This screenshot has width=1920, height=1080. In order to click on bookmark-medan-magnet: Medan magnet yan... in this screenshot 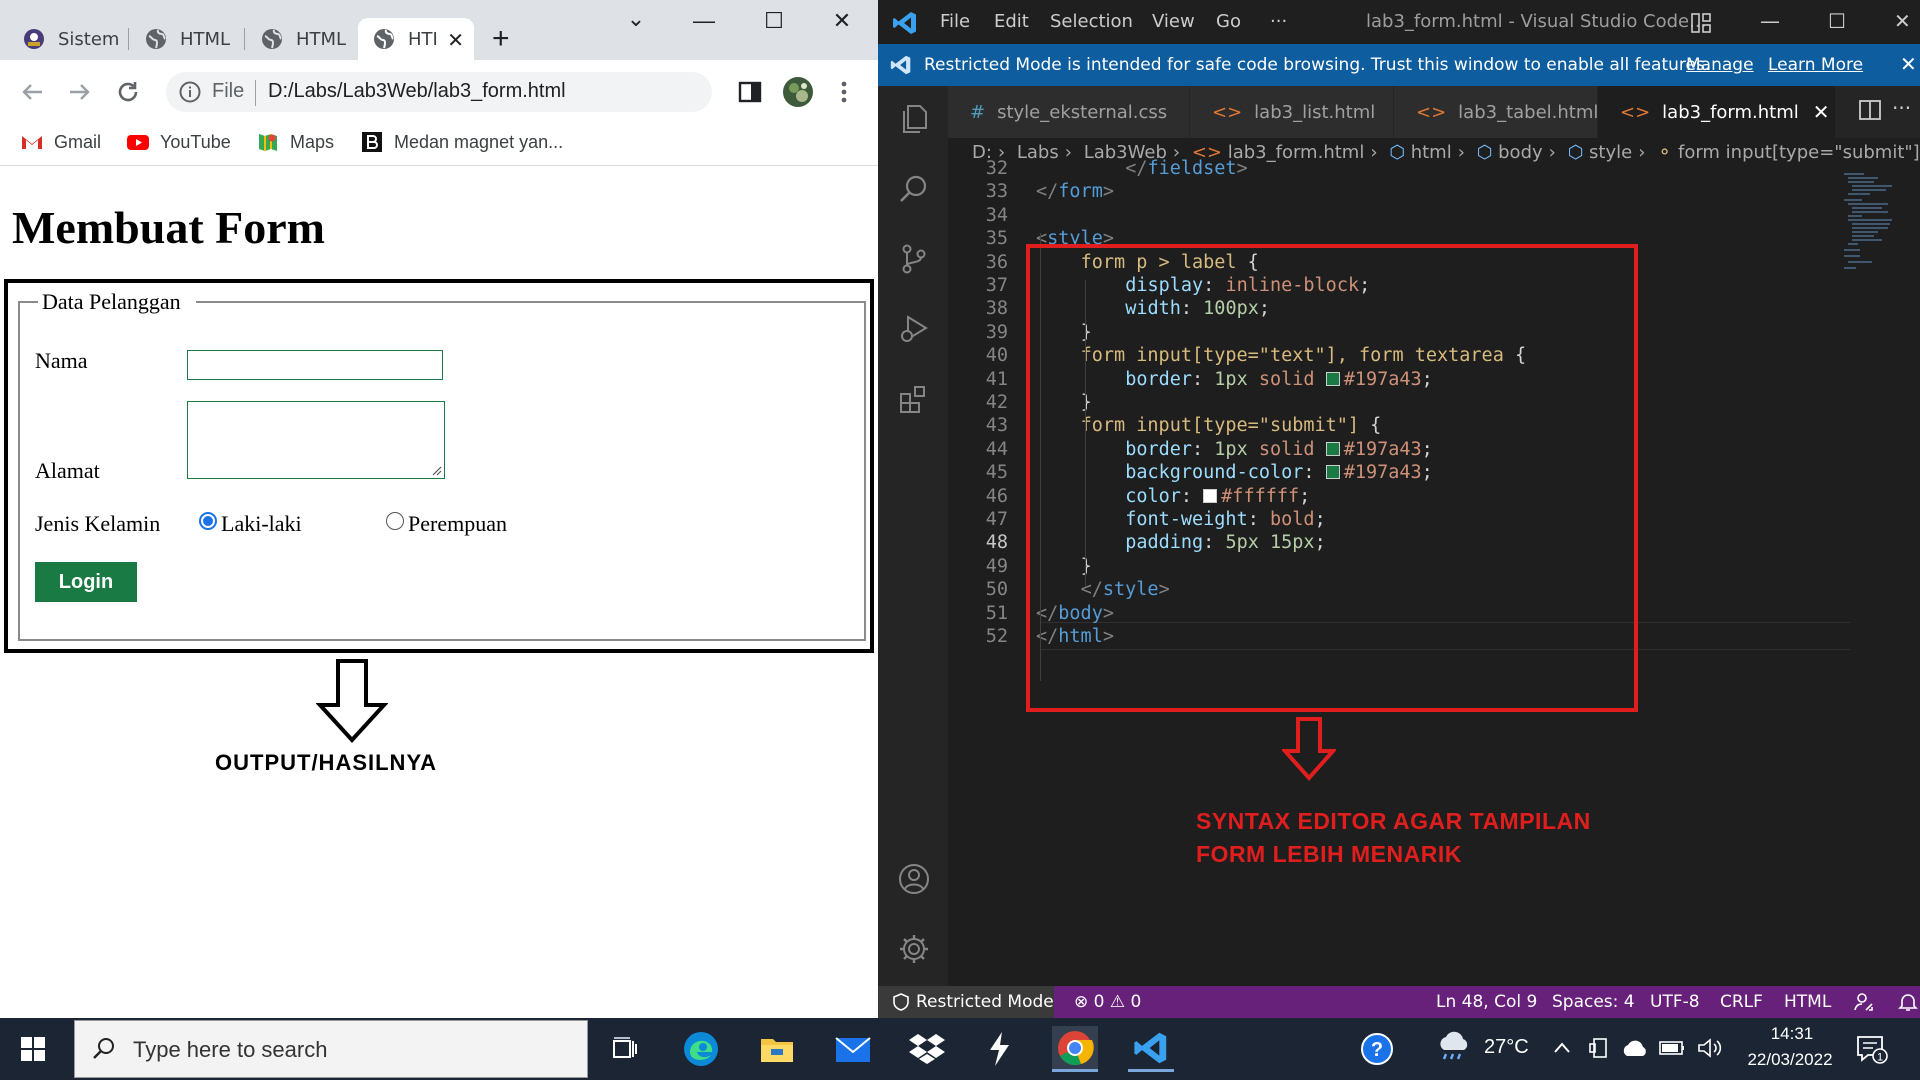, I will do `click(461, 142)`.